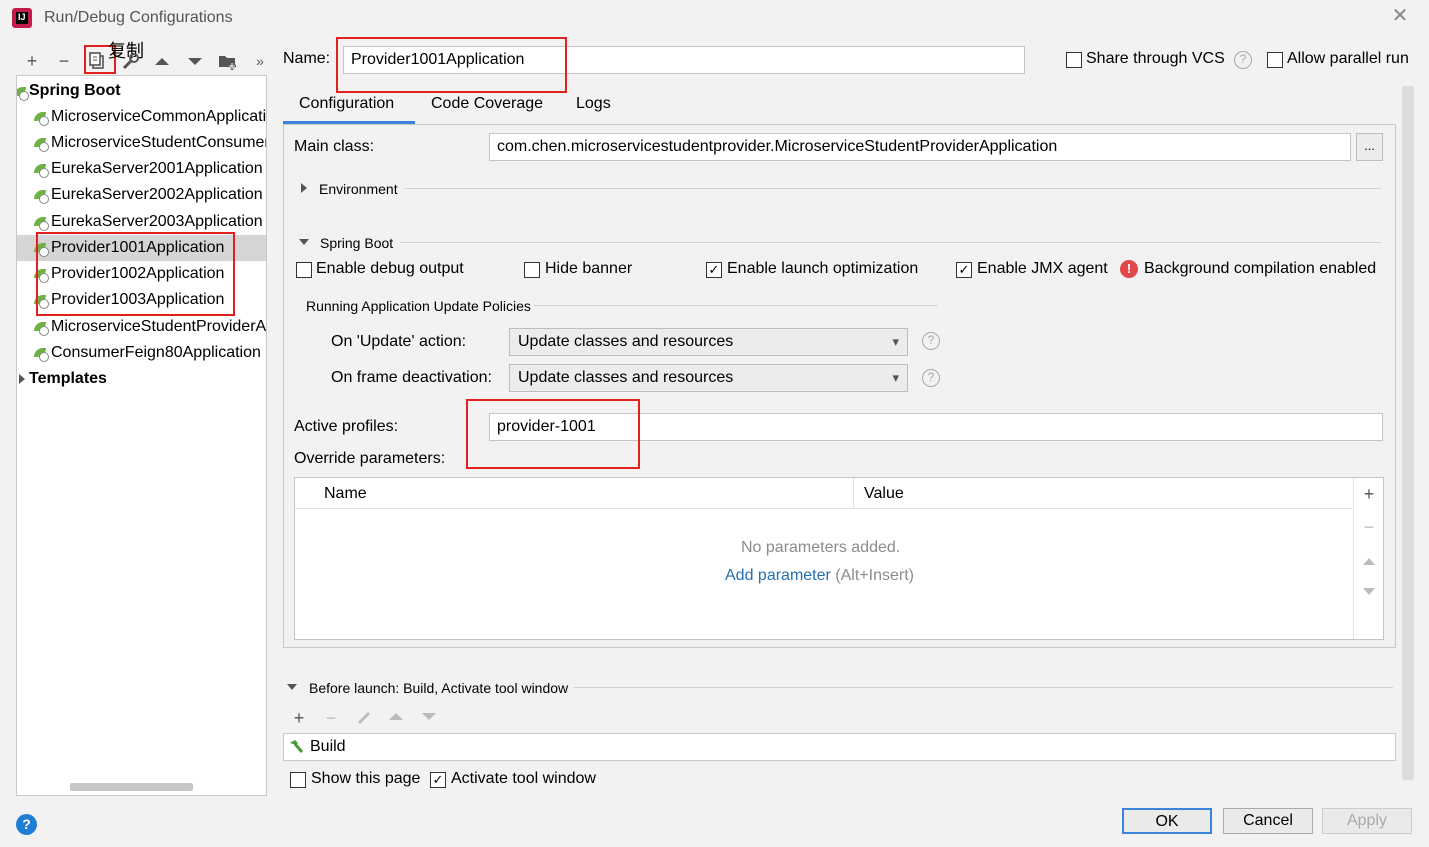 The width and height of the screenshot is (1429, 847). Describe the element at coordinates (1369, 591) in the screenshot. I see `move-down-icon` at that location.